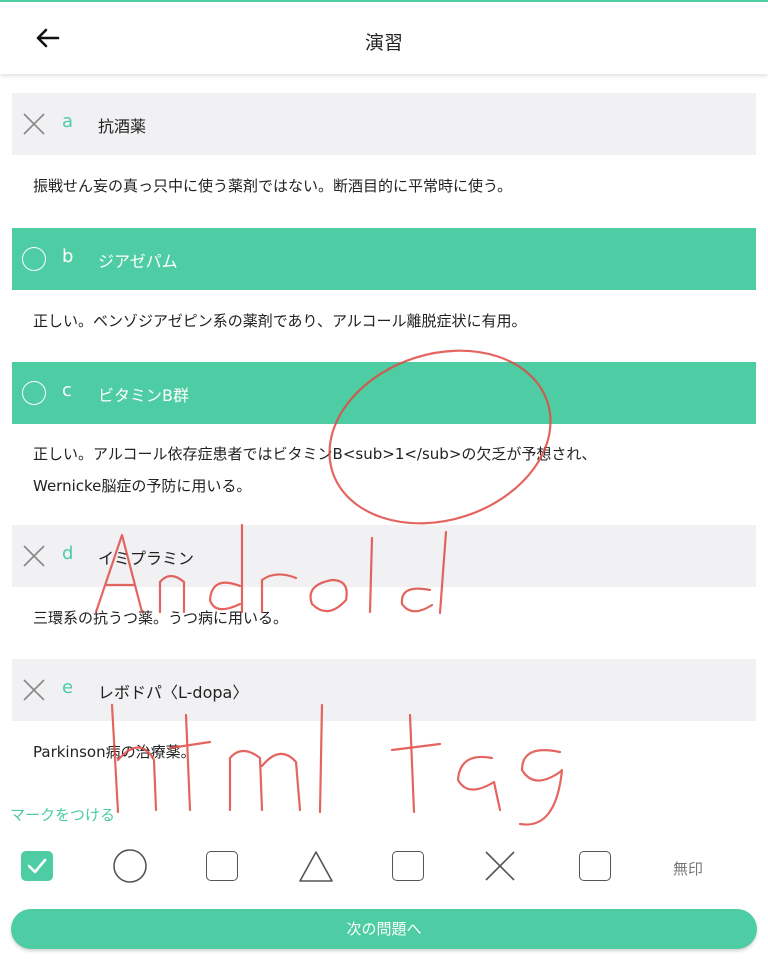 The height and width of the screenshot is (971, 768). I want to click on choice-row-c: c ビタミンB群, so click(384, 393).